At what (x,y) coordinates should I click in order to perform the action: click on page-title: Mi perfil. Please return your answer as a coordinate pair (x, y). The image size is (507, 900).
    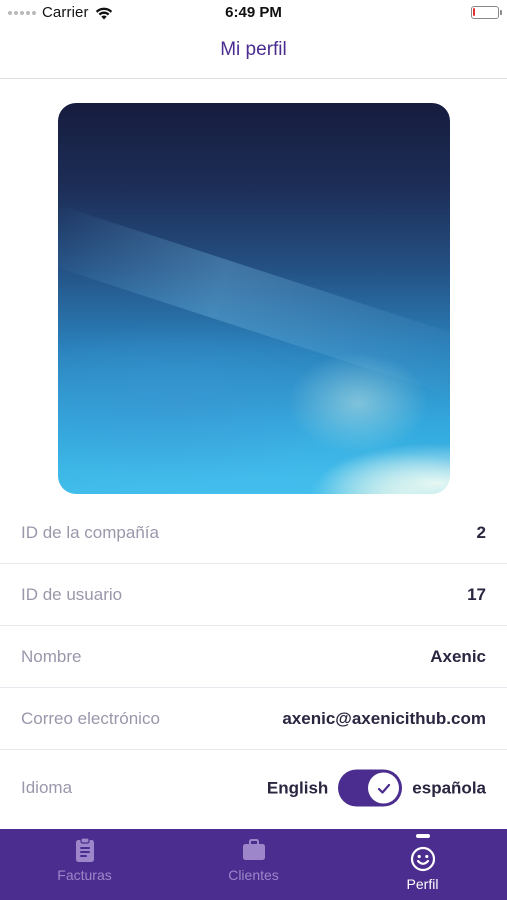
    Looking at the image, I should click on (253, 49).